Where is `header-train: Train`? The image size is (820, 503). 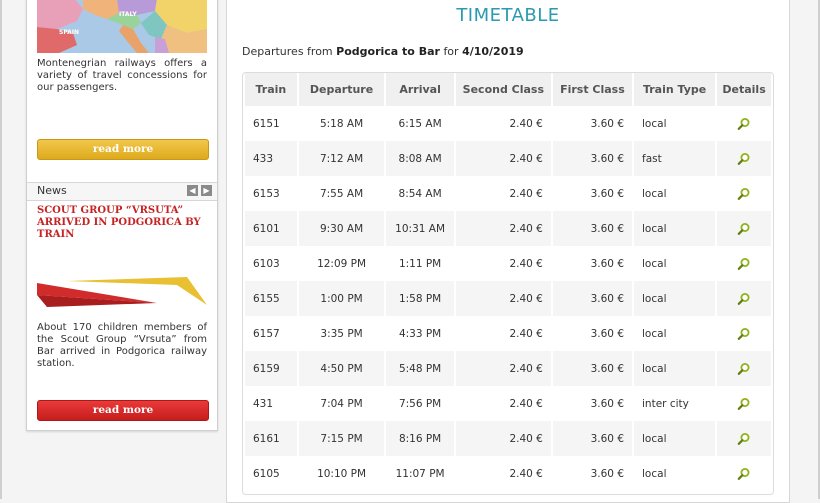 header-train: Train is located at coordinates (271, 89).